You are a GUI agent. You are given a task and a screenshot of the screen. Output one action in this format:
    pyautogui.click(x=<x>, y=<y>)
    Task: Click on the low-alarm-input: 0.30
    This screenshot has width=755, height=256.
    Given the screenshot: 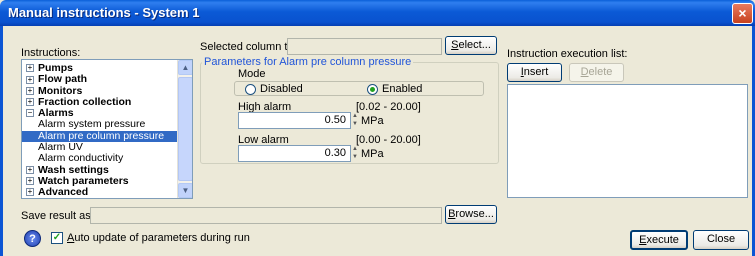 What is the action you would take?
    pyautogui.click(x=294, y=153)
    